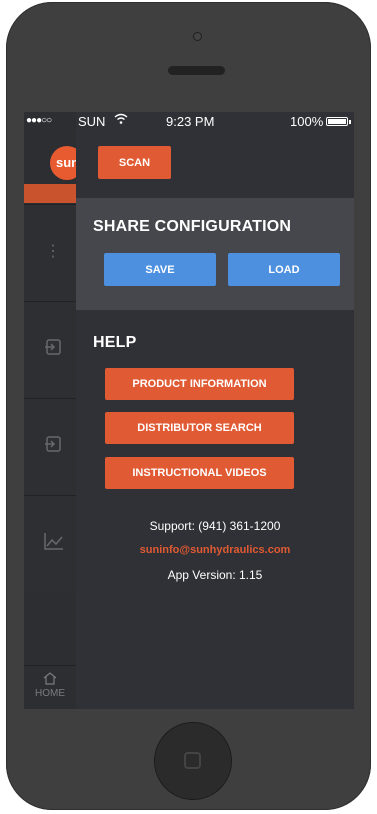 This screenshot has width=377, height=814. What do you see at coordinates (199, 473) in the screenshot?
I see `instructional-videos-button: INSTRUCTIONAL VIDEOS` at bounding box center [199, 473].